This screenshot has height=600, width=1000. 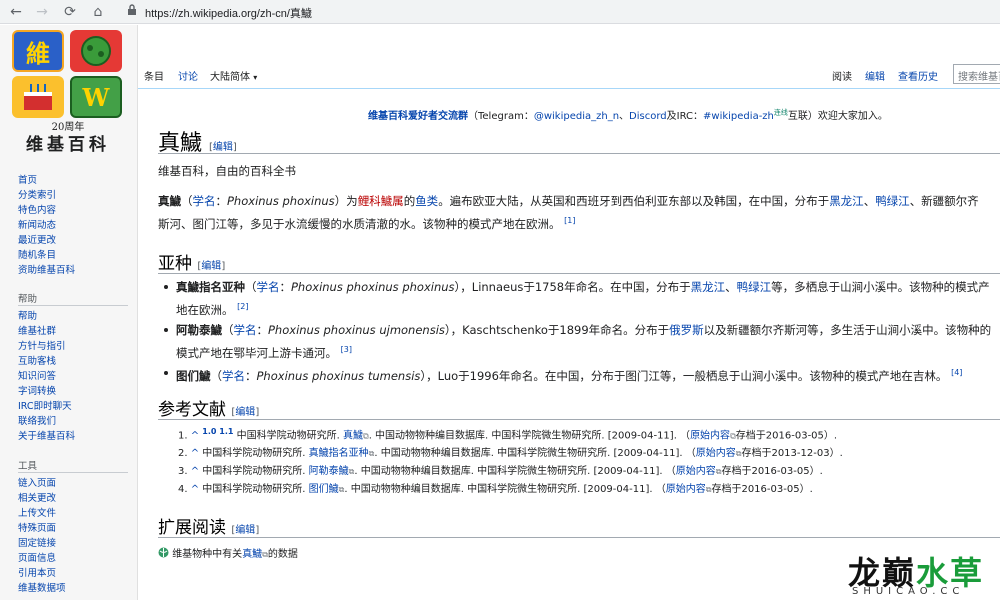 What do you see at coordinates (956, 372) in the screenshot?
I see `ref-4-link: [4]` at bounding box center [956, 372].